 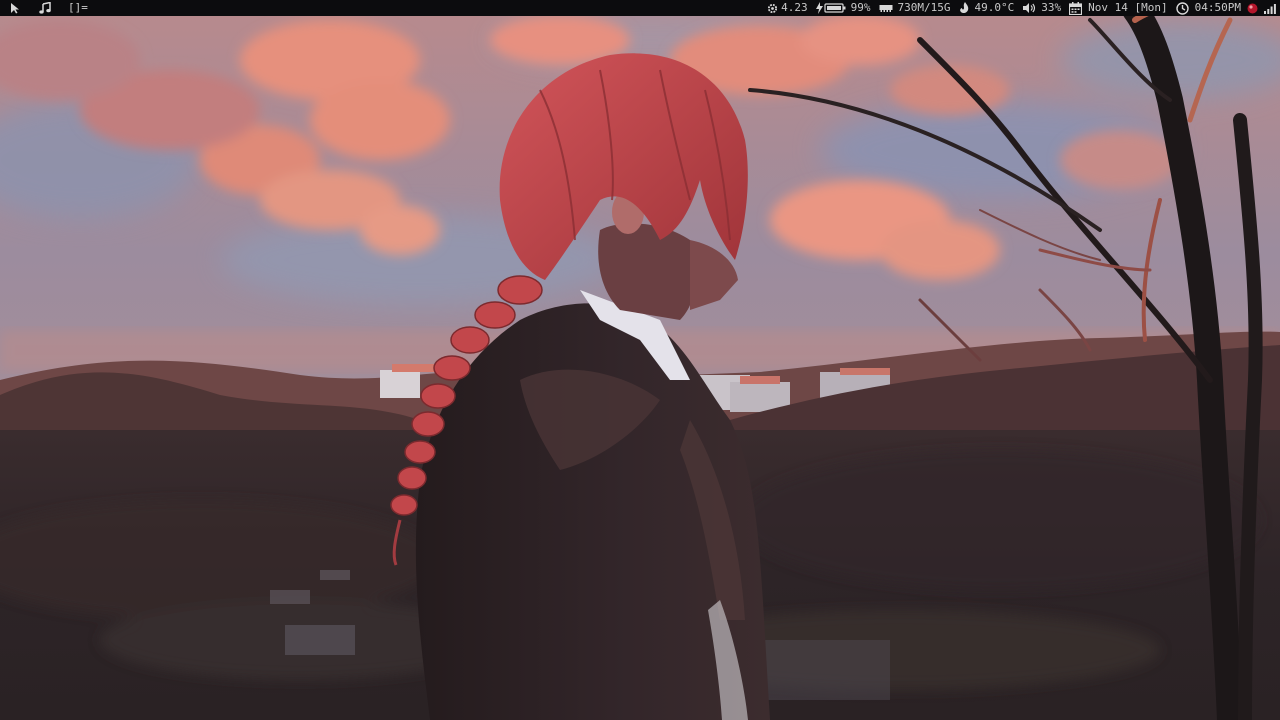 I want to click on battery-charging-icon, so click(x=830, y=8).